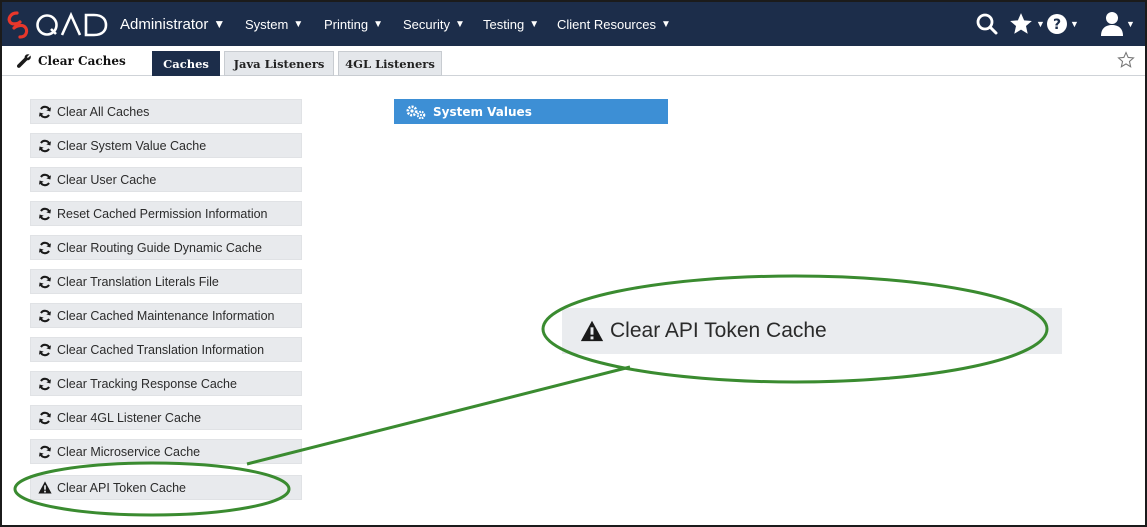  What do you see at coordinates (606, 24) in the screenshot?
I see `menu-client-resources-label: Client Resources` at bounding box center [606, 24].